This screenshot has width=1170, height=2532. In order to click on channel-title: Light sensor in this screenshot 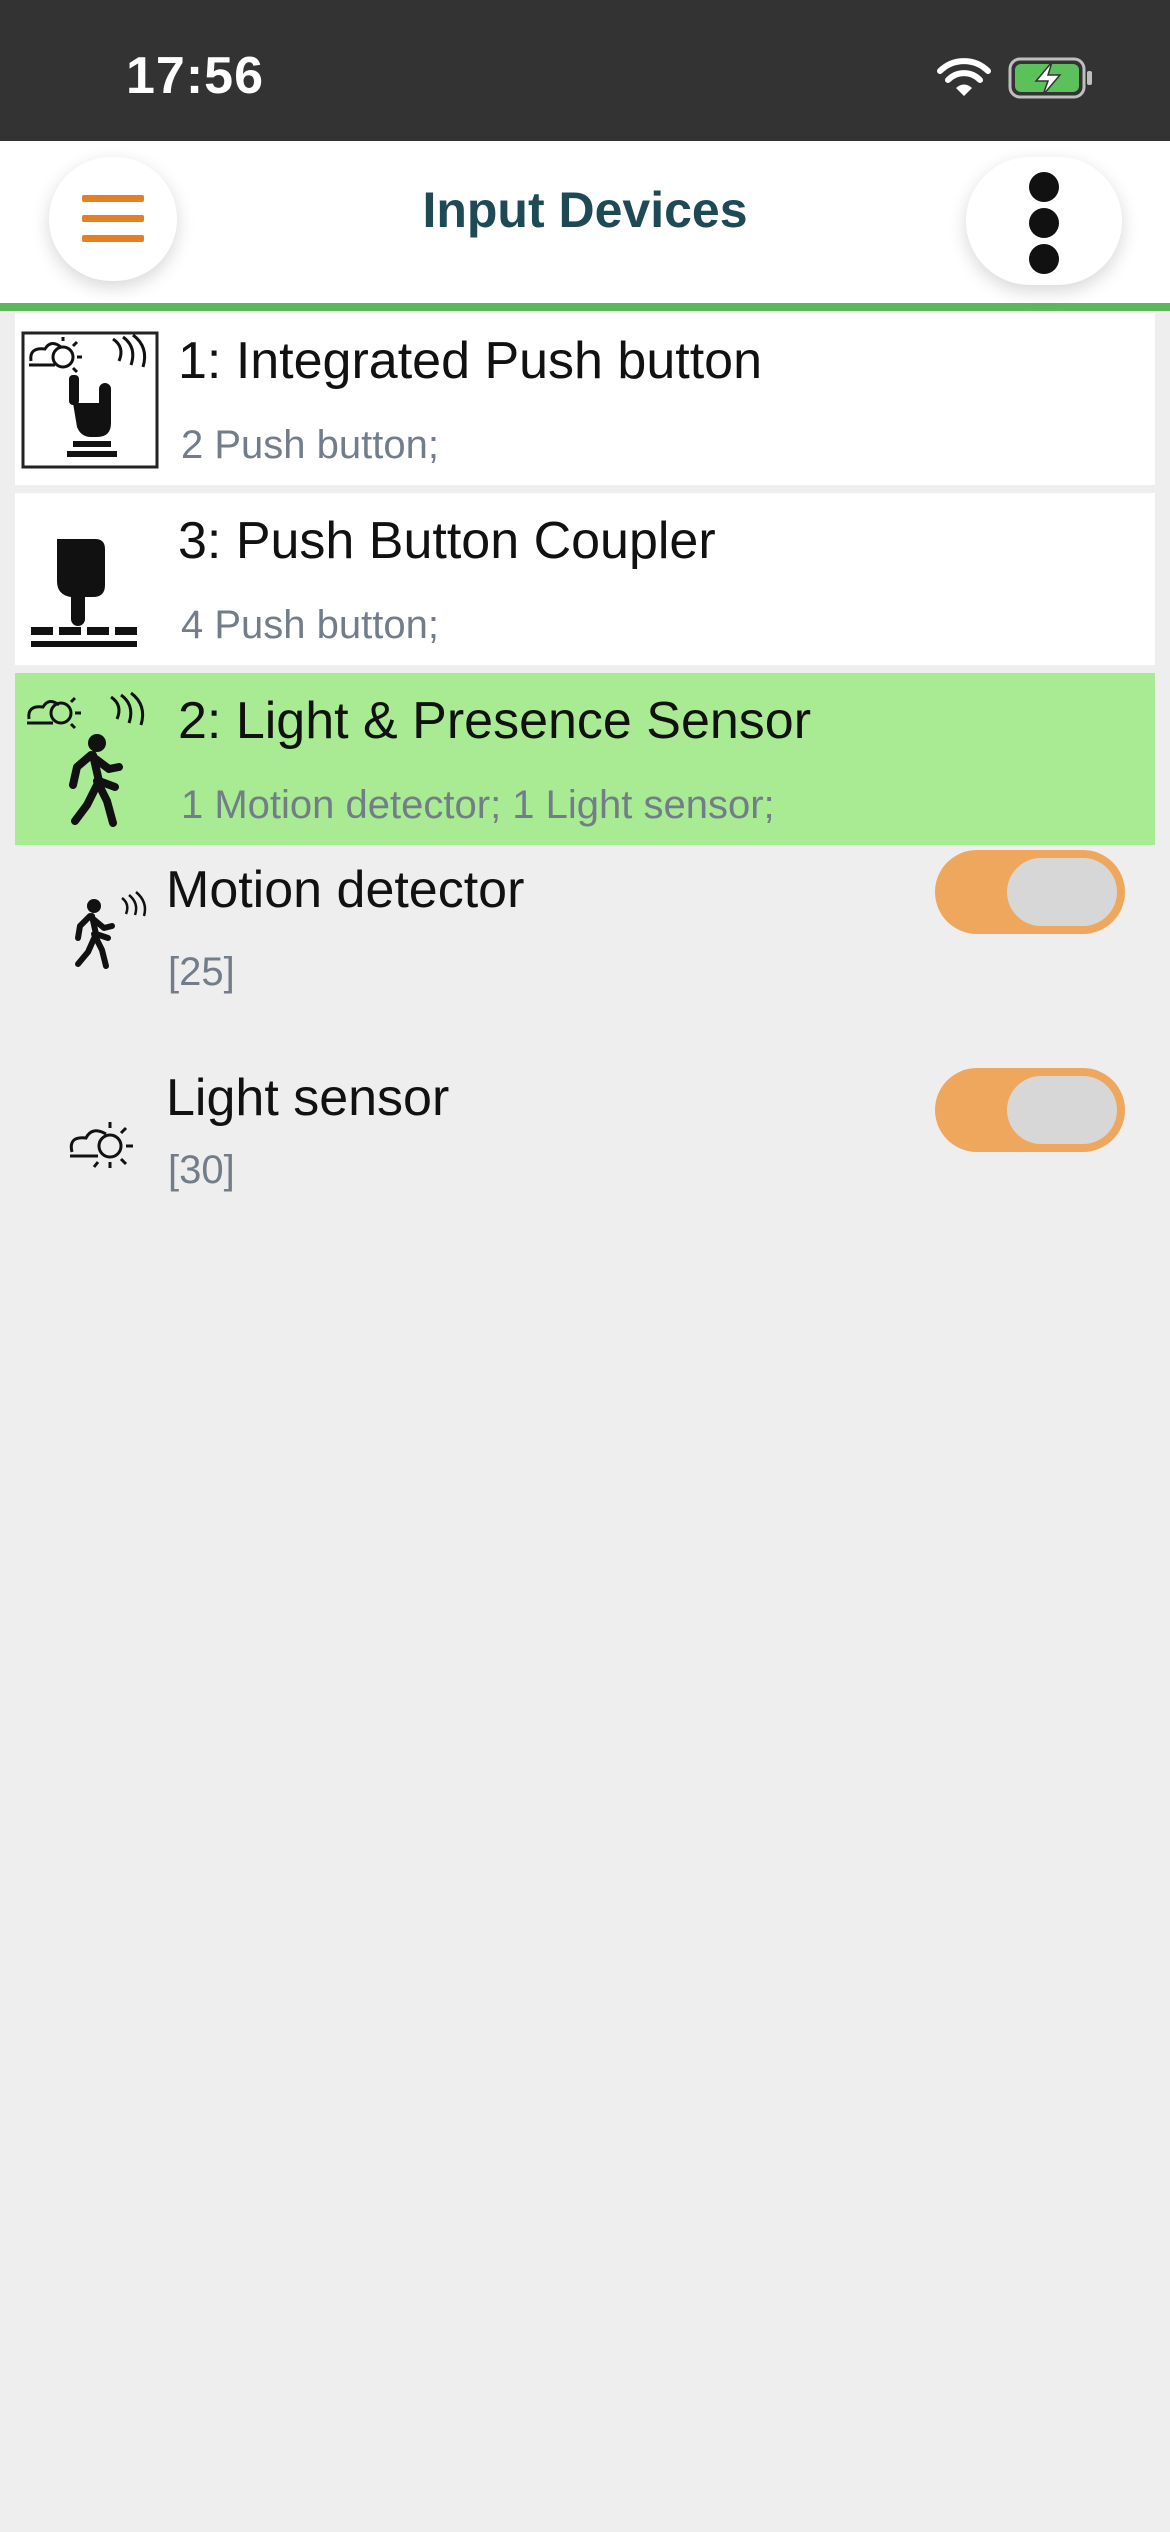, I will do `click(308, 1098)`.